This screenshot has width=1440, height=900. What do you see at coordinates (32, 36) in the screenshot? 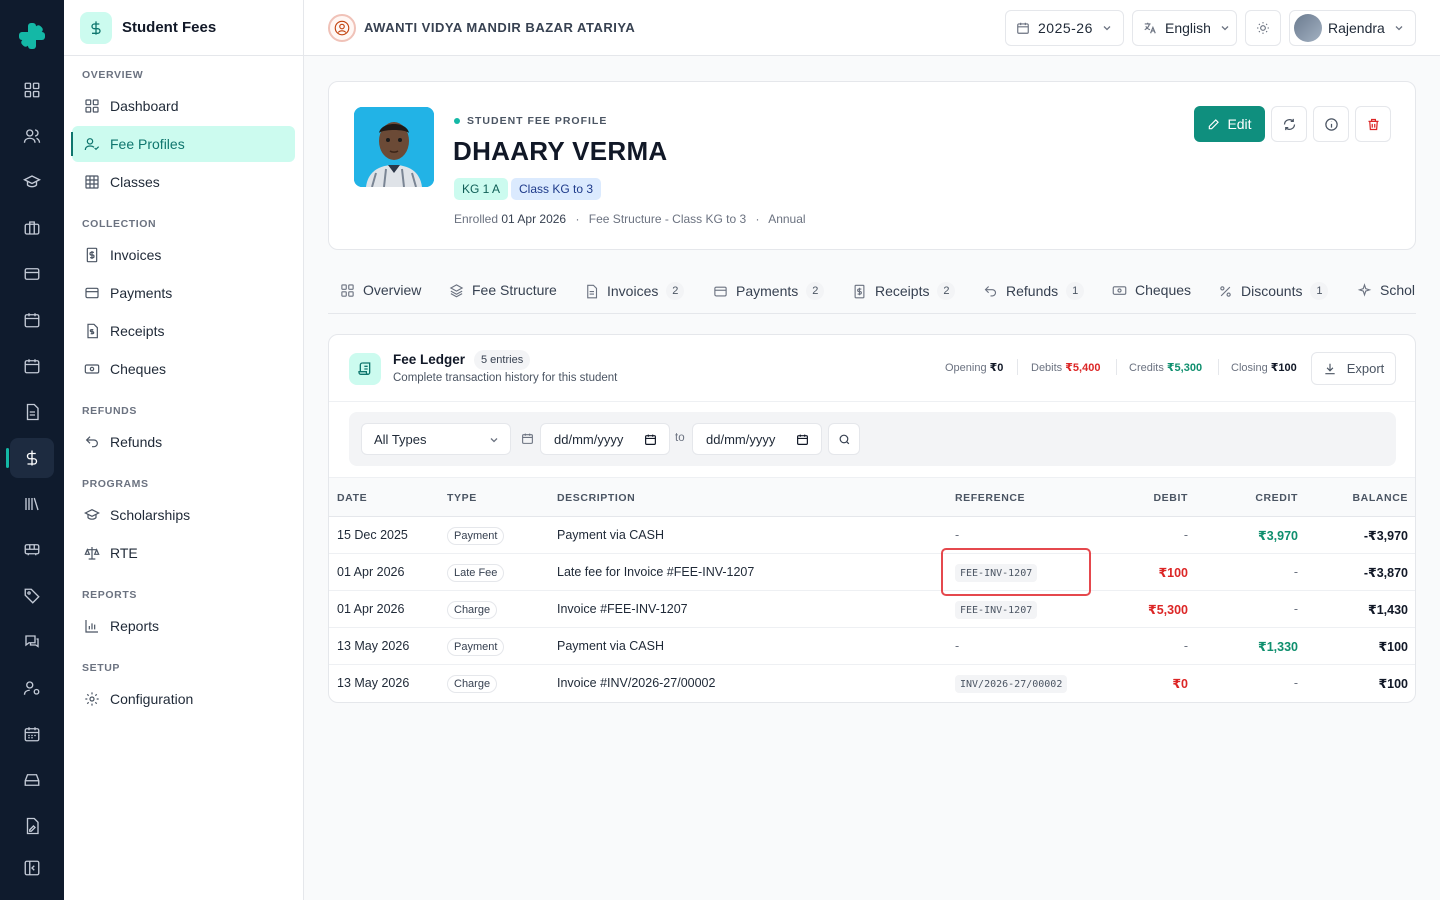
I see `app-logo-icon` at bounding box center [32, 36].